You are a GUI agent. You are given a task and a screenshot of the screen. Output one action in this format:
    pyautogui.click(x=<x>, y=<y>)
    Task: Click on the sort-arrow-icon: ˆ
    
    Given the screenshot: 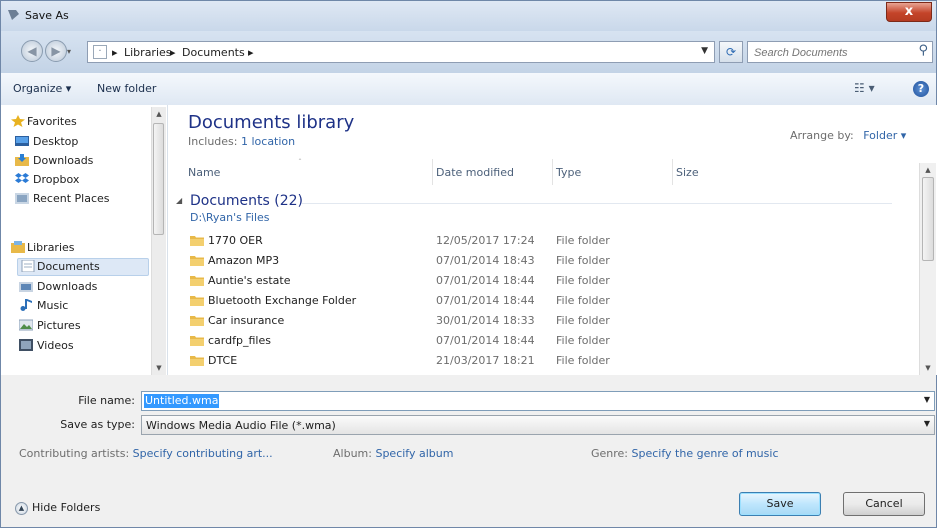 What is the action you would take?
    pyautogui.click(x=300, y=162)
    